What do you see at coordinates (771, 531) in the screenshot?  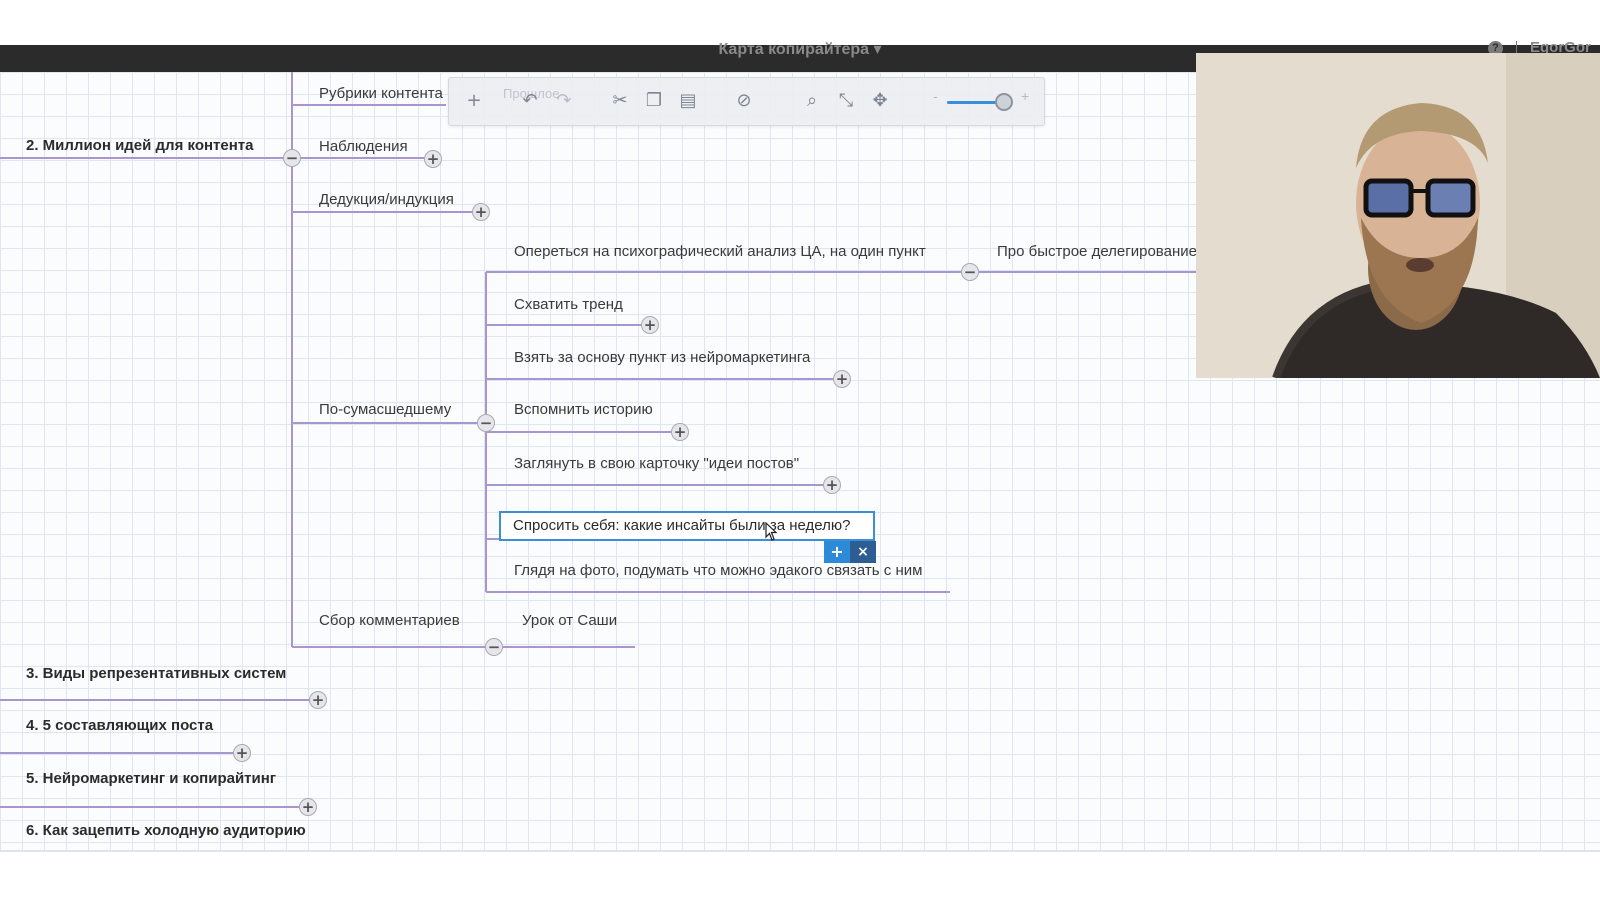 I see `mouse-cursor-icon` at bounding box center [771, 531].